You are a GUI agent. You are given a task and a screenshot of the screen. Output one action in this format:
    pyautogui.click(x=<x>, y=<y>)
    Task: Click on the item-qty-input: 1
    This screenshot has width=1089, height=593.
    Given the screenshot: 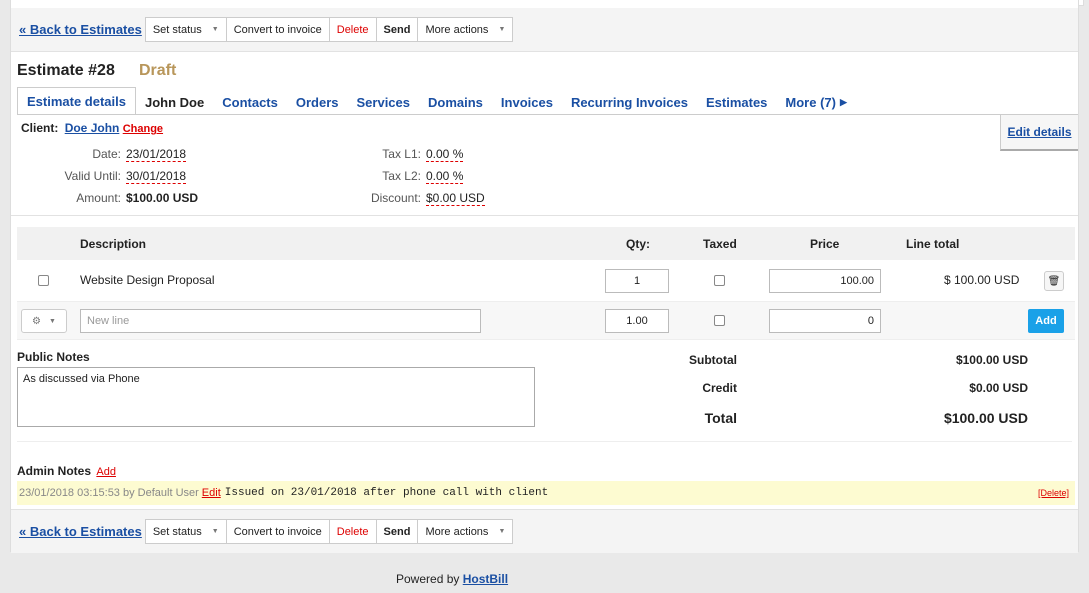 What is the action you would take?
    pyautogui.click(x=637, y=281)
    